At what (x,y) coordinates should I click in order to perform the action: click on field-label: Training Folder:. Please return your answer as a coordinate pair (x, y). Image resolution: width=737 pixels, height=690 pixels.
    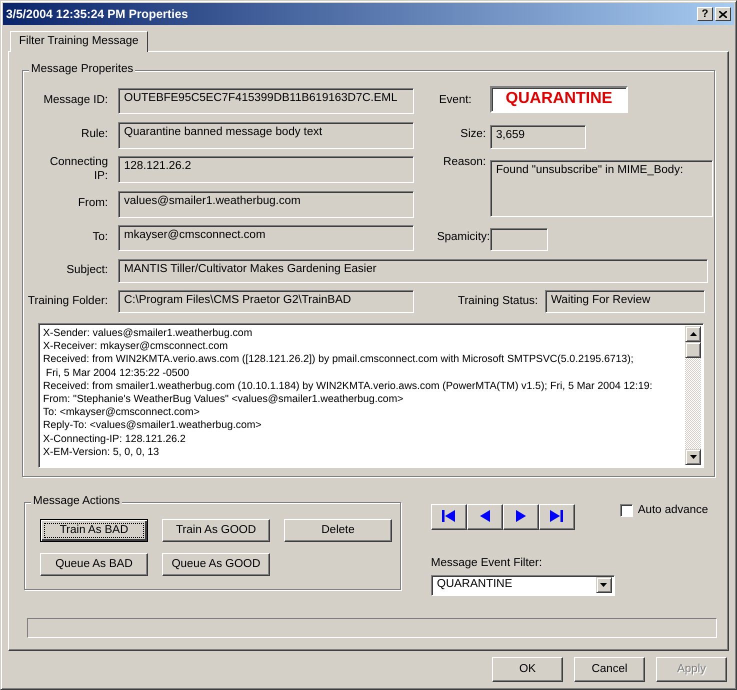
    Looking at the image, I should click on (67, 301).